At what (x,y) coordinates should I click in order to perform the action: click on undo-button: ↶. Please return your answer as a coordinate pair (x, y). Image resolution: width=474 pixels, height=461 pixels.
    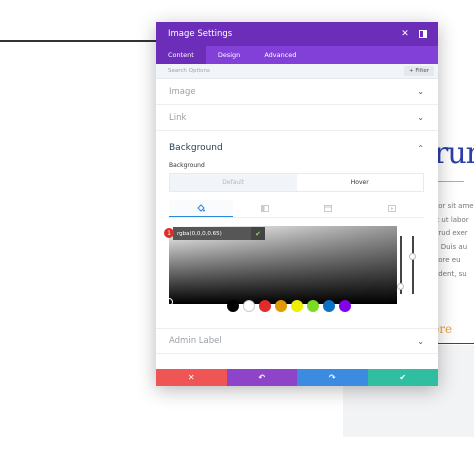
    Looking at the image, I should click on (261, 377).